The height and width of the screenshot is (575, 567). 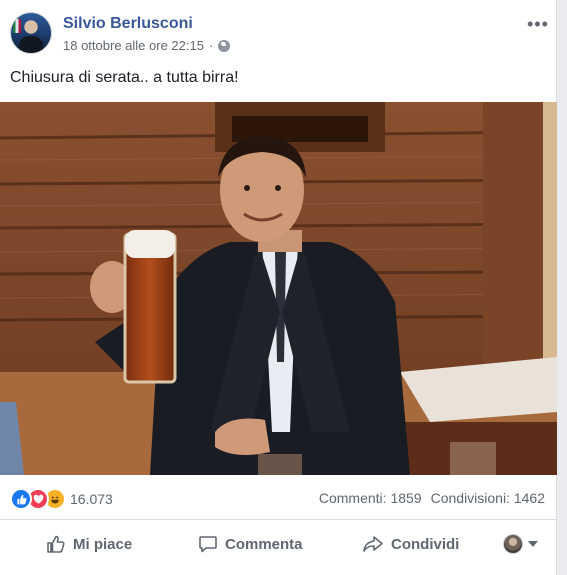 I want to click on post-stats: 16.073 Commenti: 1859 Condivisioni: 1462, so click(x=278, y=498).